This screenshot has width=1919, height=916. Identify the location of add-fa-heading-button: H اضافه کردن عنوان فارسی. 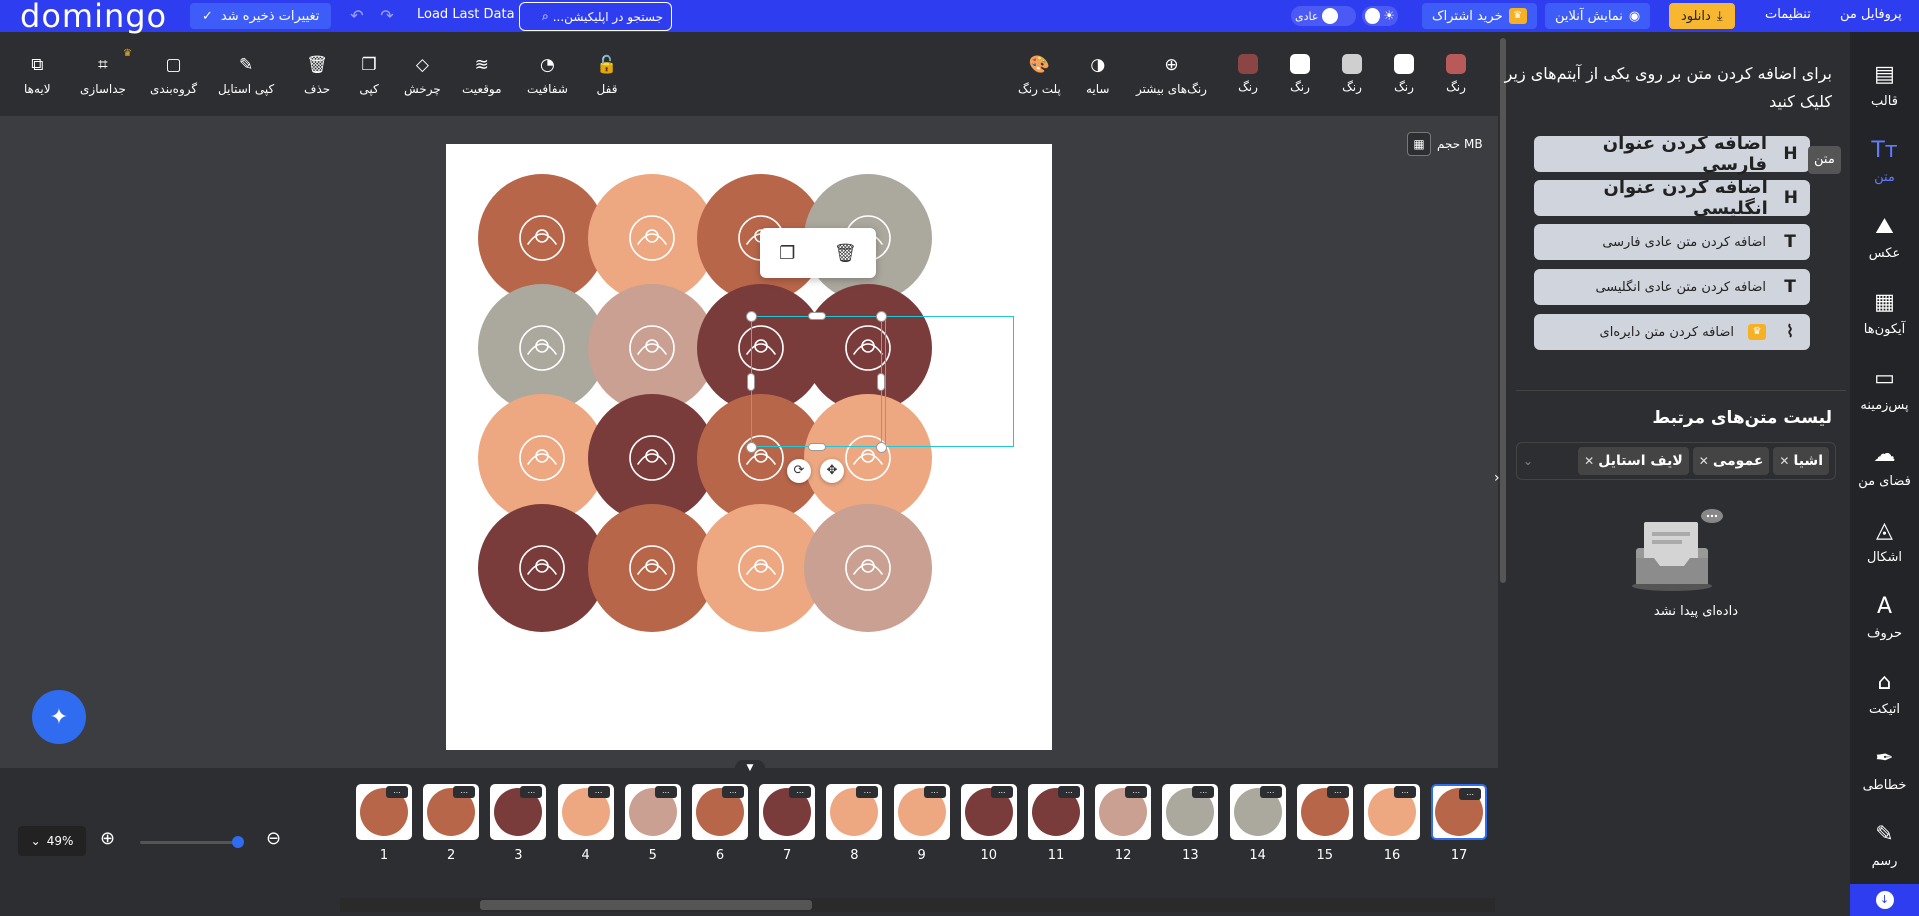
(1672, 154).